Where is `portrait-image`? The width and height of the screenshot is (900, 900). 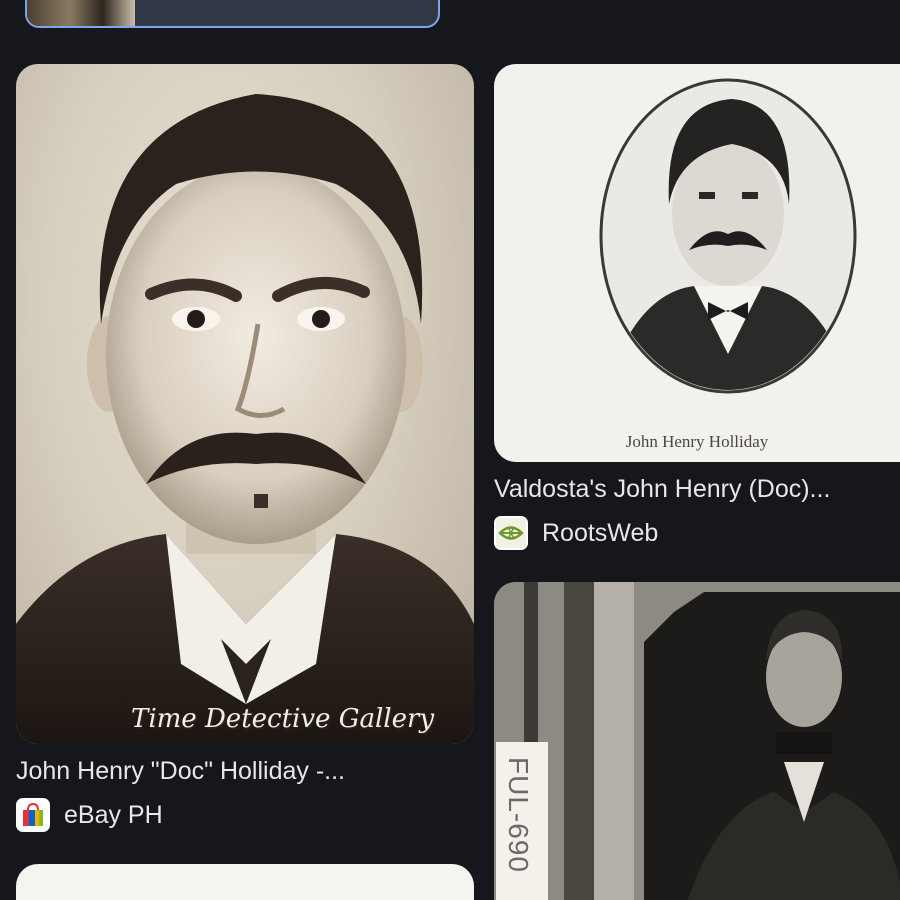
portrait-image is located at coordinates (728, 236).